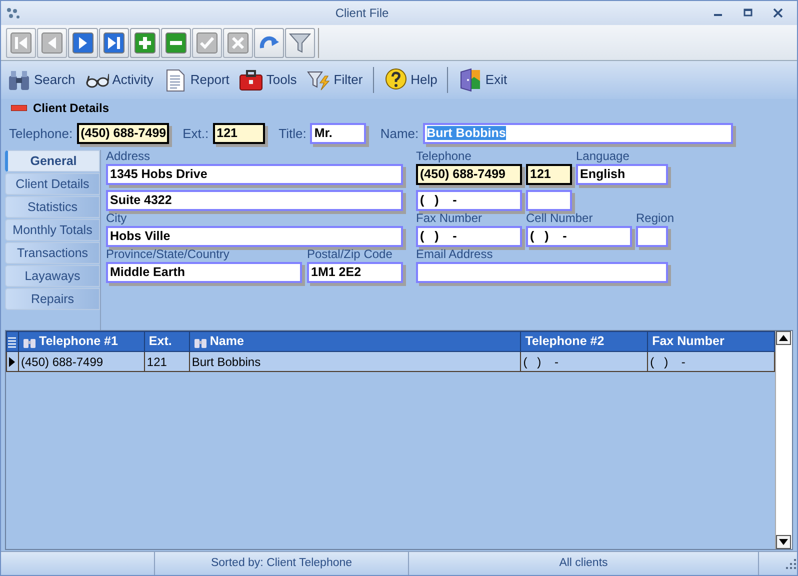  What do you see at coordinates (167, 362) in the screenshot?
I see `table-cell: 121` at bounding box center [167, 362].